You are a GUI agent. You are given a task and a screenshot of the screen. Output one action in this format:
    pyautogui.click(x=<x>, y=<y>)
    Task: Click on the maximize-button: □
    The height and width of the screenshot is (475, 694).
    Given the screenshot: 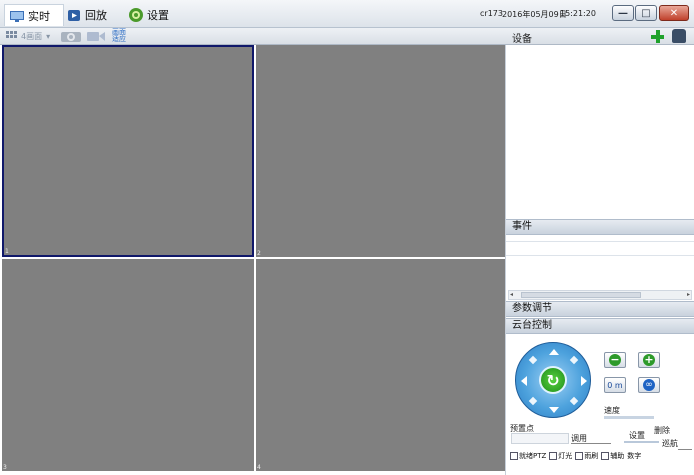 What is the action you would take?
    pyautogui.click(x=646, y=13)
    